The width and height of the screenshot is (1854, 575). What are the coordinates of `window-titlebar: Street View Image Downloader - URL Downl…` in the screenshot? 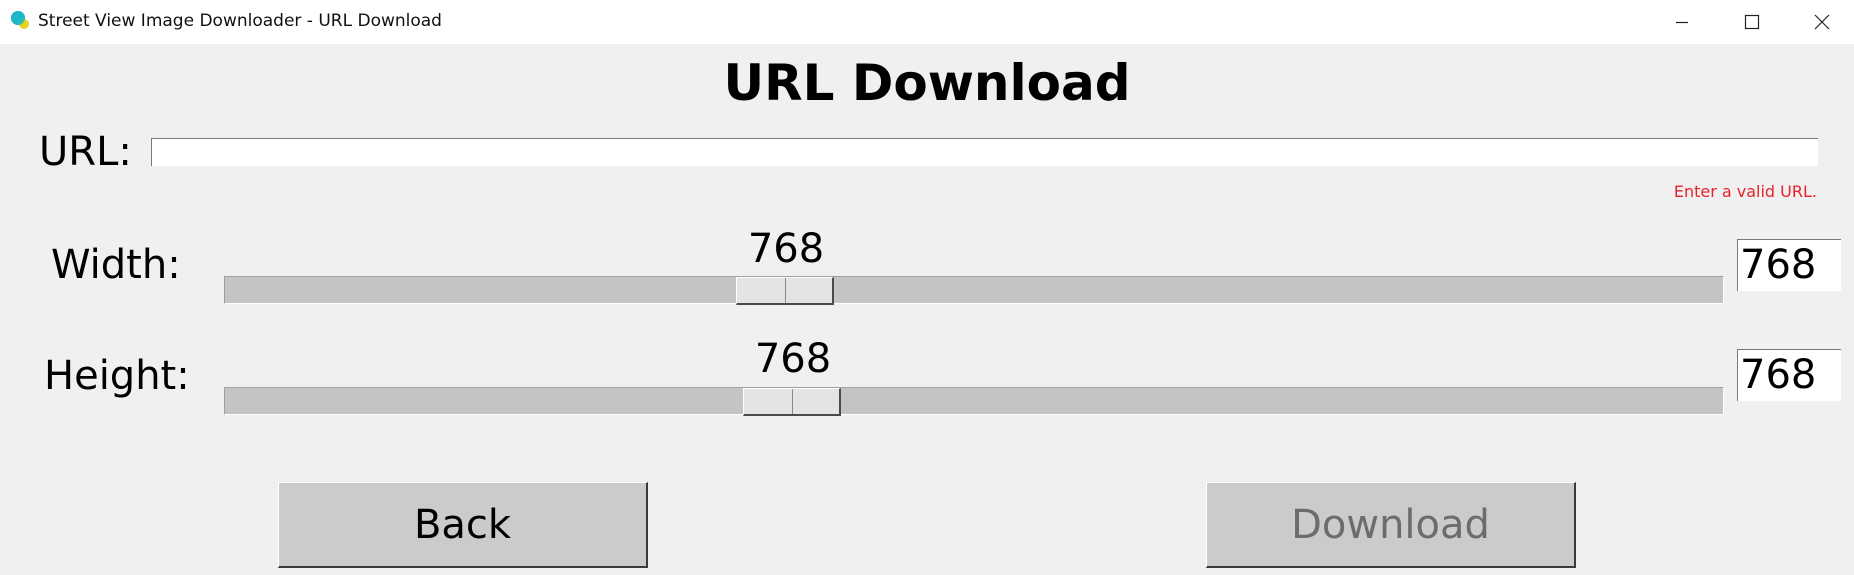 It's located at (927, 22).